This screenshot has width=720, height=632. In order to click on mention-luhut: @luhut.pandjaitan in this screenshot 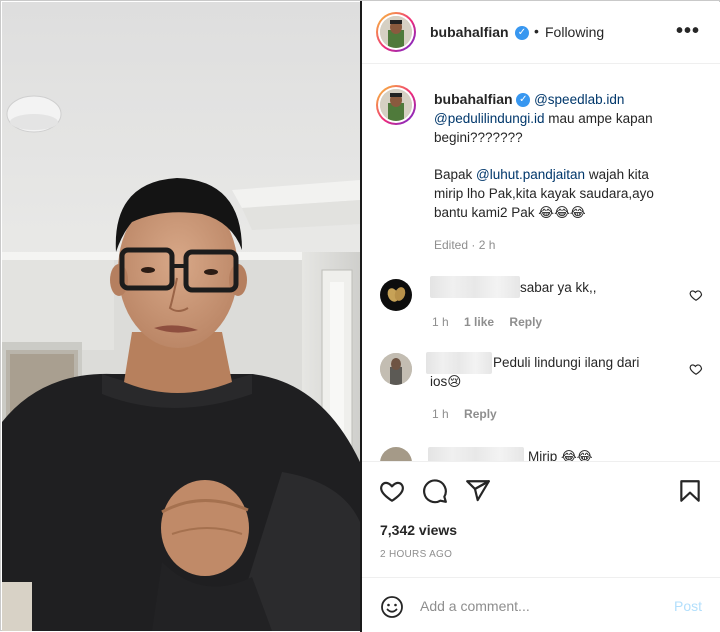, I will do `click(530, 174)`.